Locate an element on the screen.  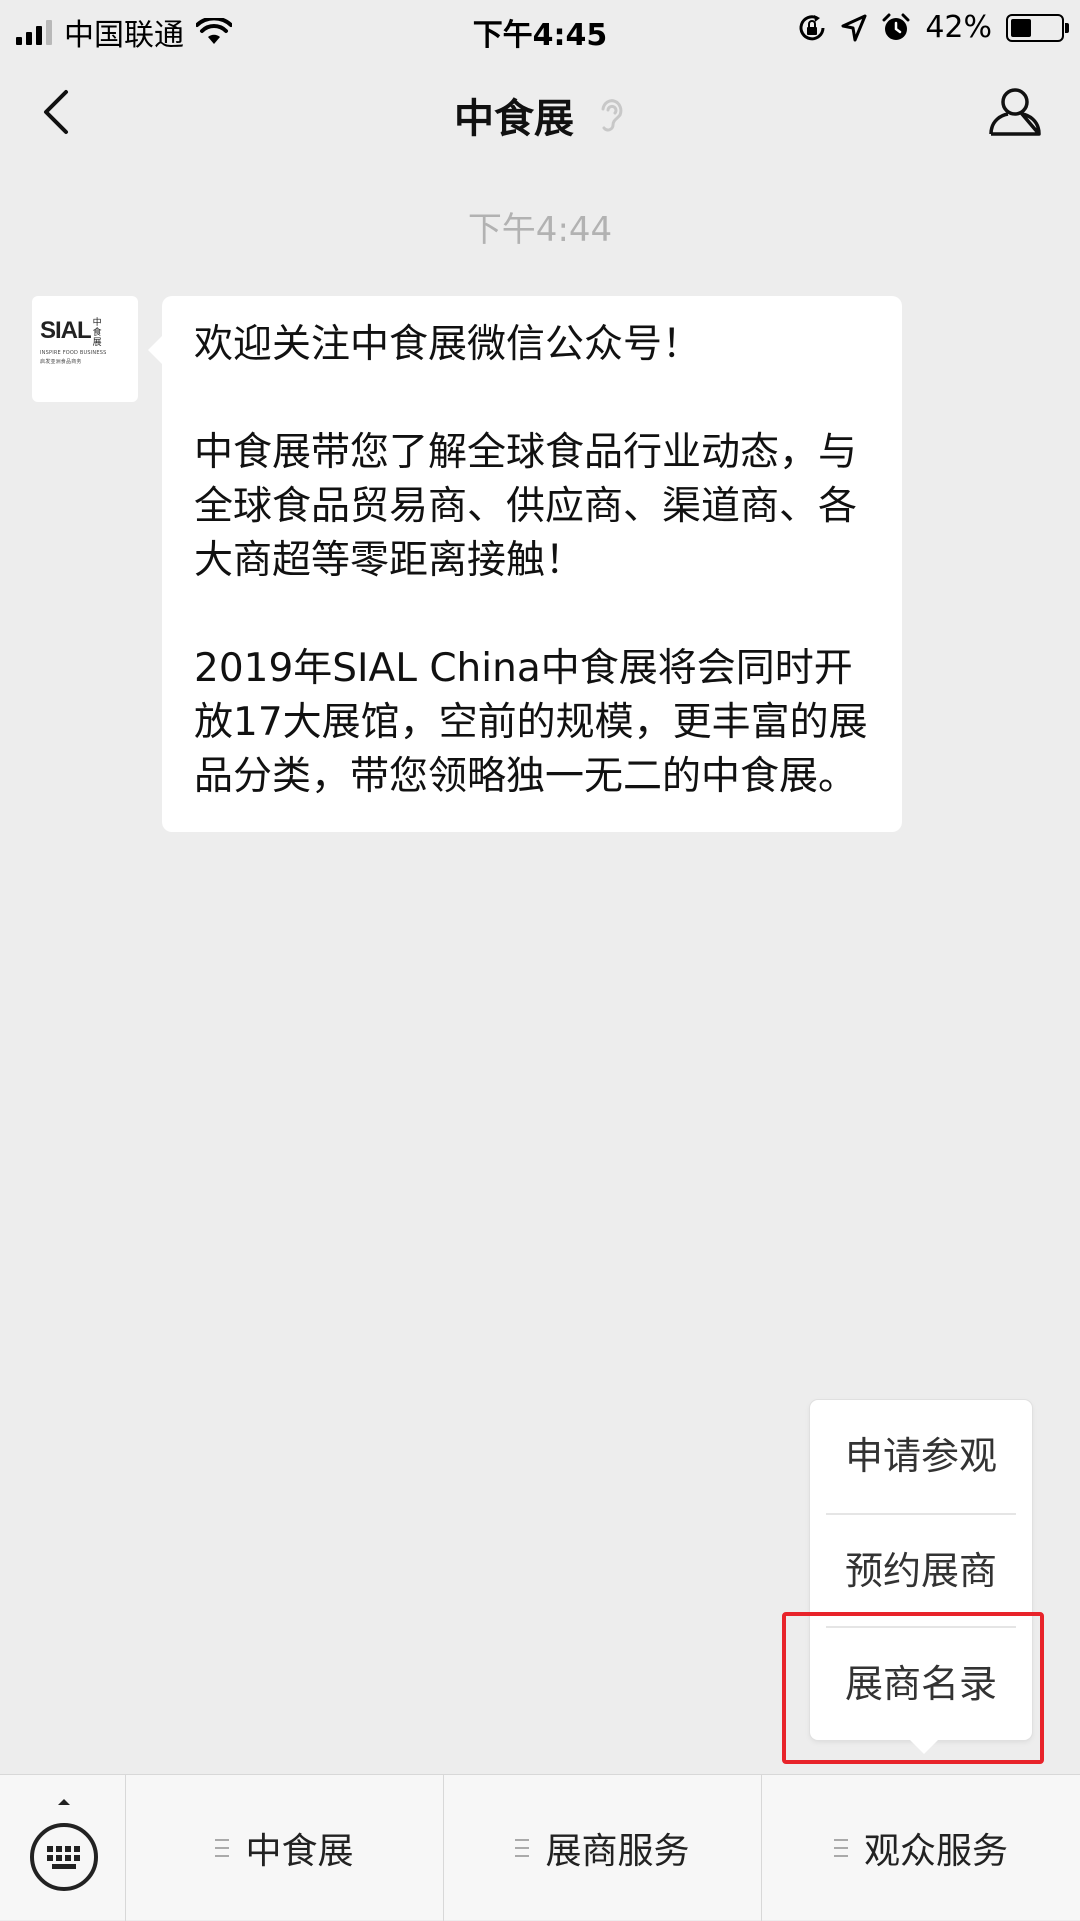
page-title: 中食展 is located at coordinates (540, 115).